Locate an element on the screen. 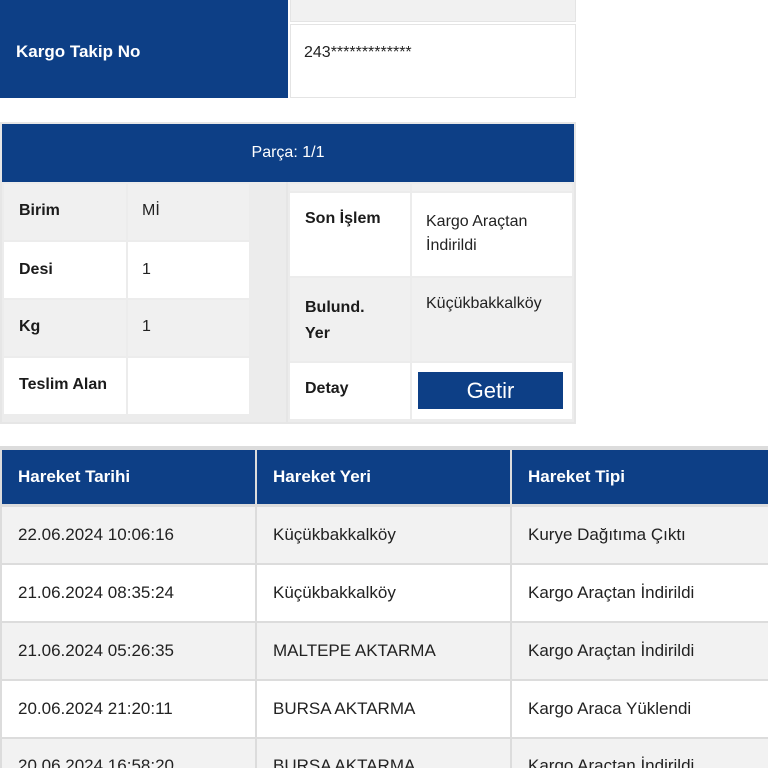 The height and width of the screenshot is (768, 768). tracking-top-cell is located at coordinates (433, 11).